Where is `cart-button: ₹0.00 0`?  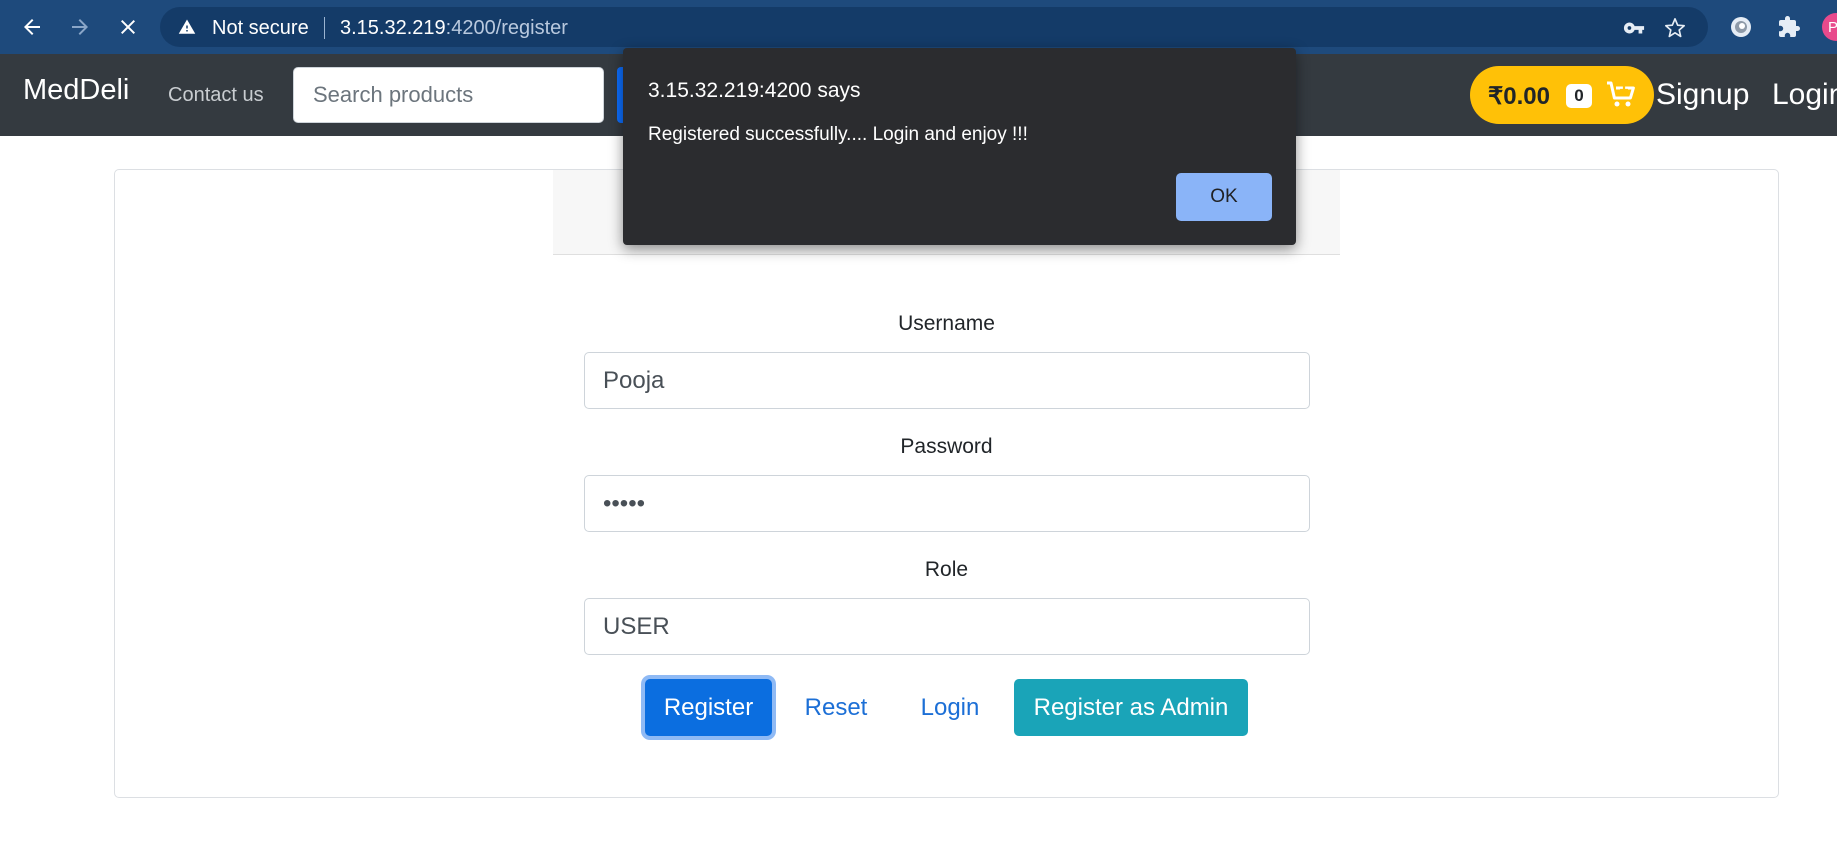 cart-button: ₹0.00 0 is located at coordinates (1562, 95).